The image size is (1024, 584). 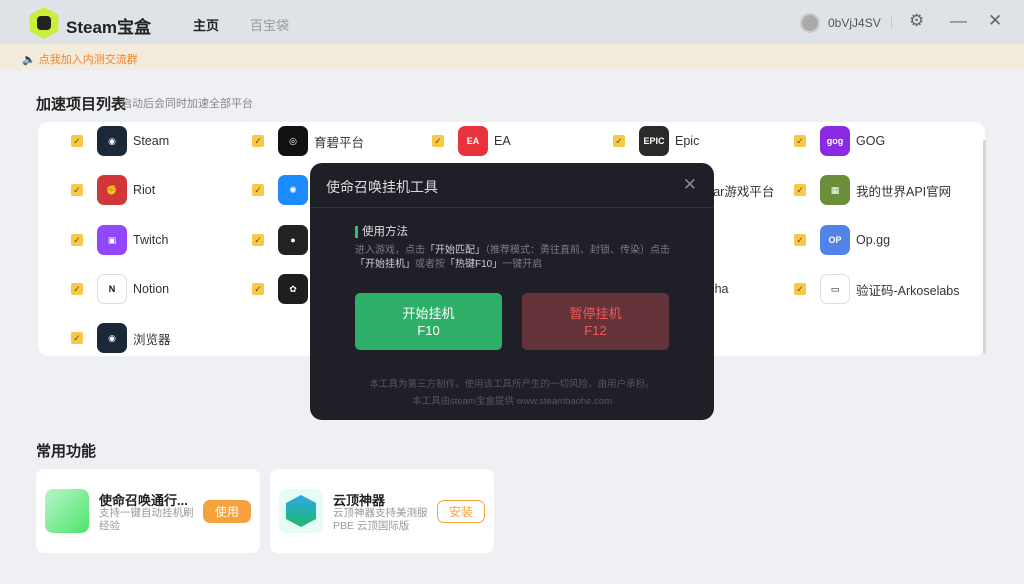 I want to click on accel-item: ✓ ◎ 育碧平台, so click(x=308, y=141).